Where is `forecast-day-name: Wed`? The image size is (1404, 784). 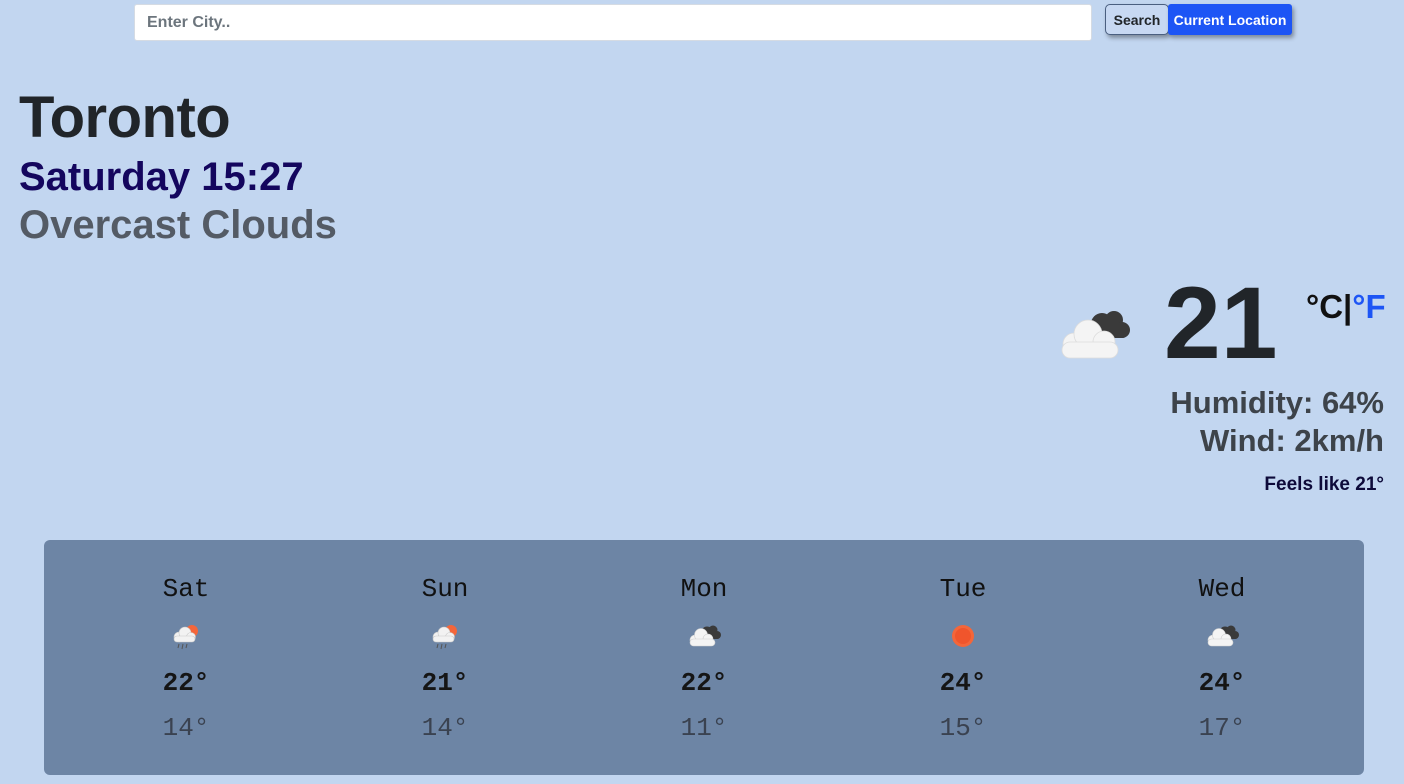
forecast-day-name: Wed is located at coordinates (1222, 589).